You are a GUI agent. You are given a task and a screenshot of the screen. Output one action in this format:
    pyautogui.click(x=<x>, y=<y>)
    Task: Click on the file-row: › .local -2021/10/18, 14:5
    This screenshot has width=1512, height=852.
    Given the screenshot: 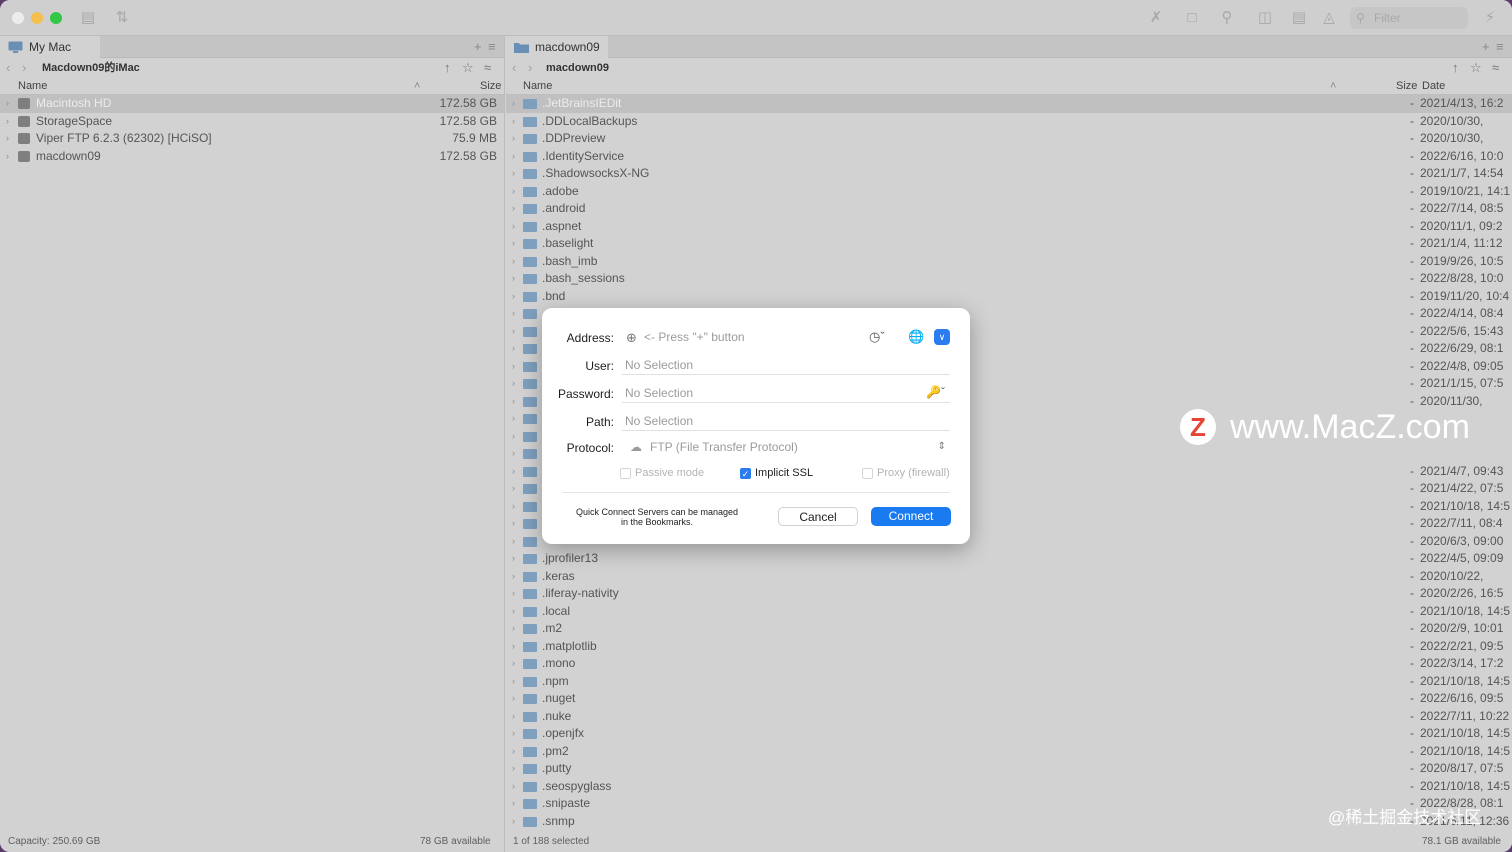 What is the action you would take?
    pyautogui.click(x=1009, y=612)
    